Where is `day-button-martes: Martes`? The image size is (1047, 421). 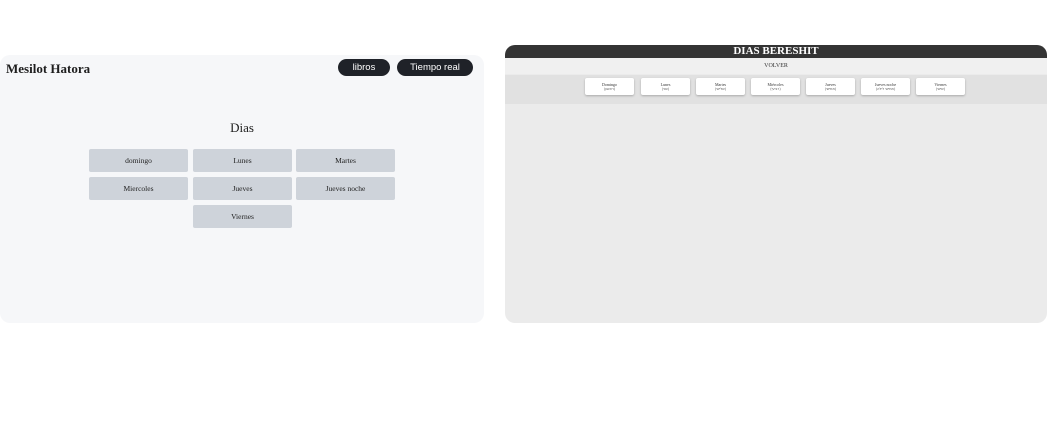
day-button-martes: Martes is located at coordinates (345, 160).